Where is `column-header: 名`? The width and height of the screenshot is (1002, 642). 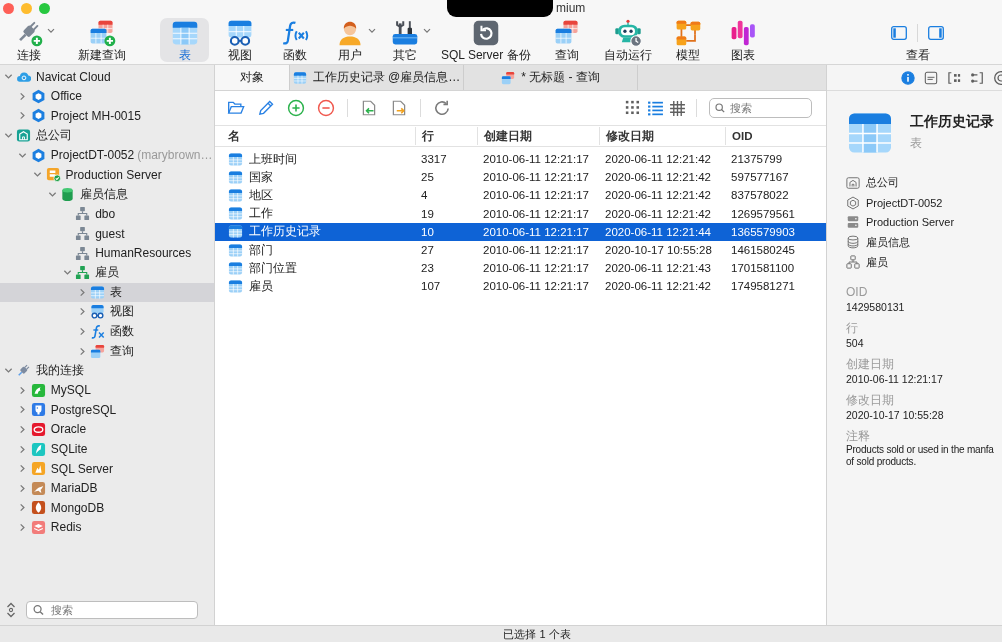
column-header: 名 is located at coordinates (315, 136).